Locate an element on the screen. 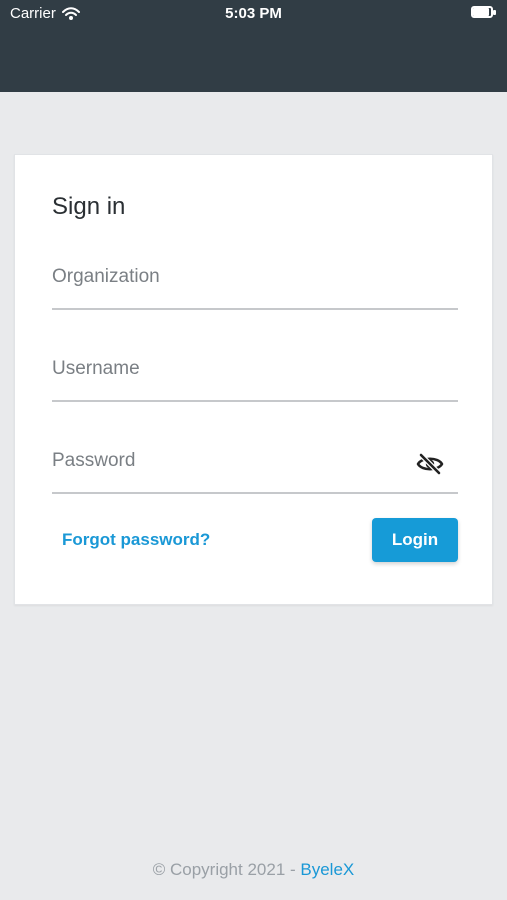 This screenshot has height=900, width=507. organization-input is located at coordinates (255, 283).